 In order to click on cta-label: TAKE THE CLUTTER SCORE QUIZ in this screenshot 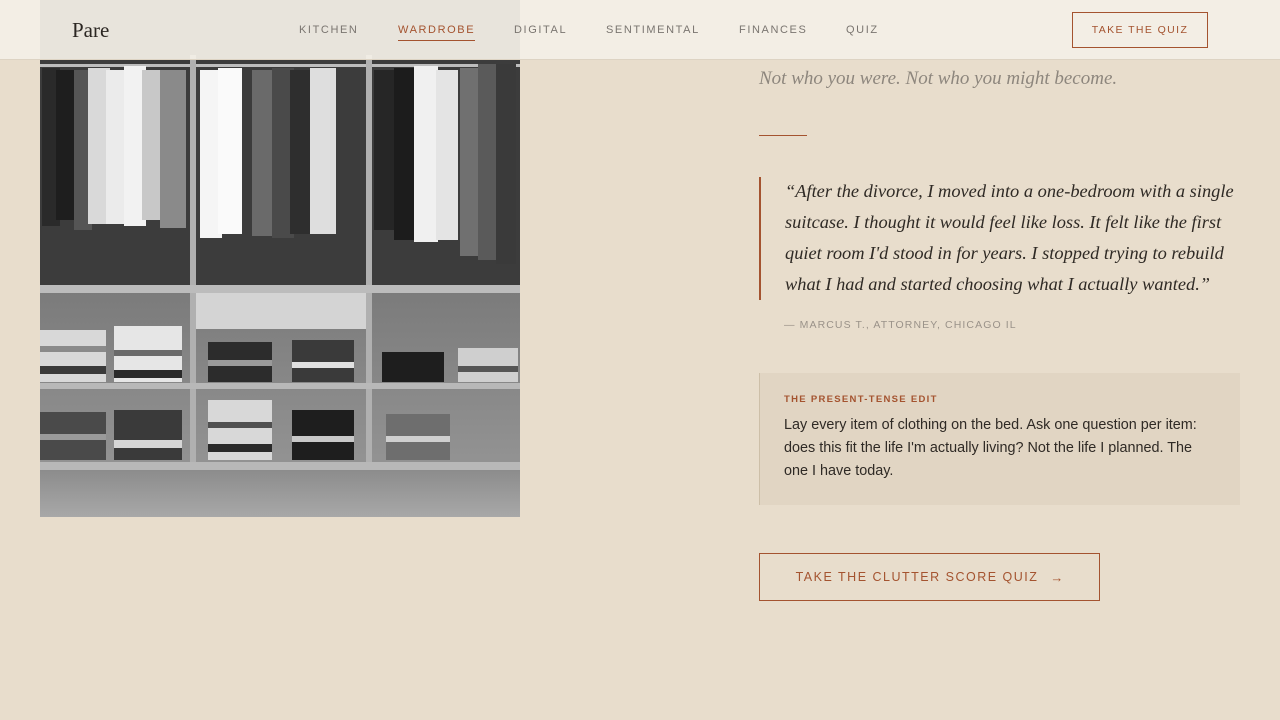, I will do `click(917, 577)`.